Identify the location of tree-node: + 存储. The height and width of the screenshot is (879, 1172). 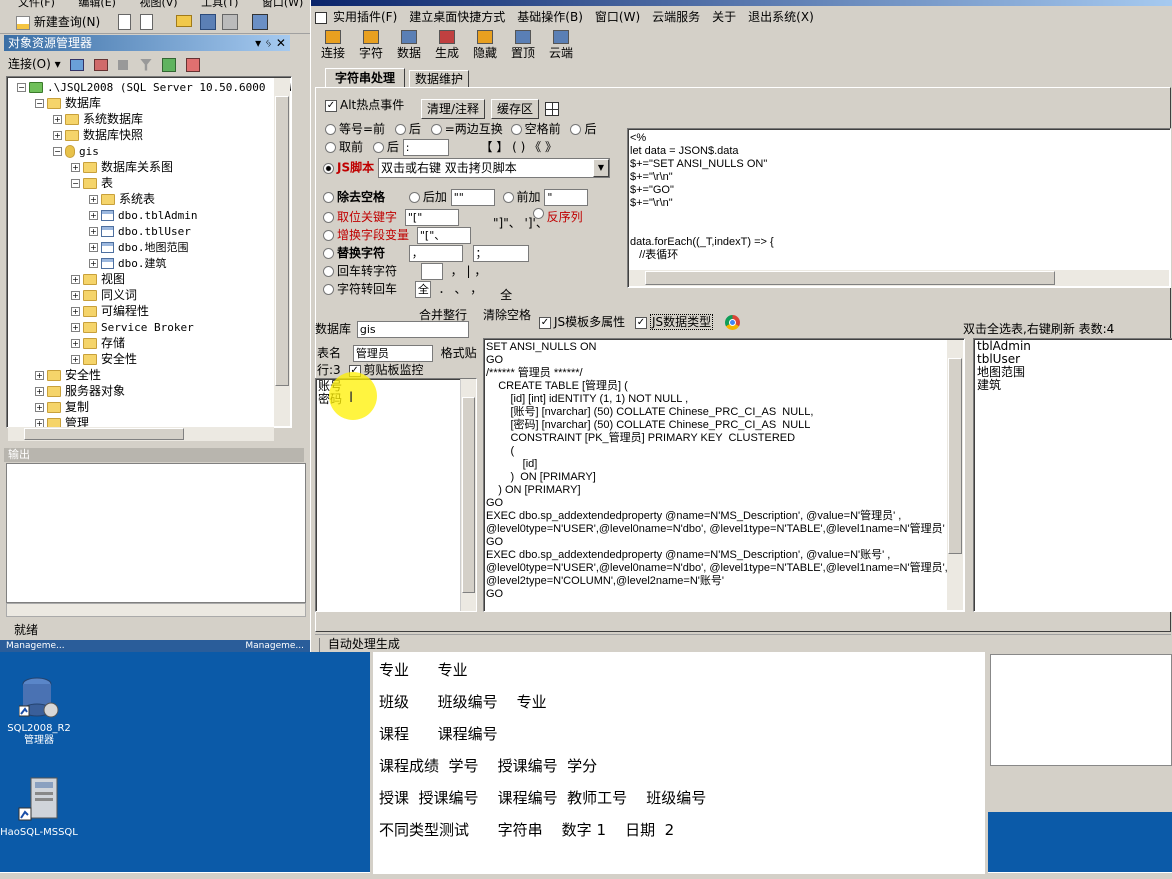
(151, 343).